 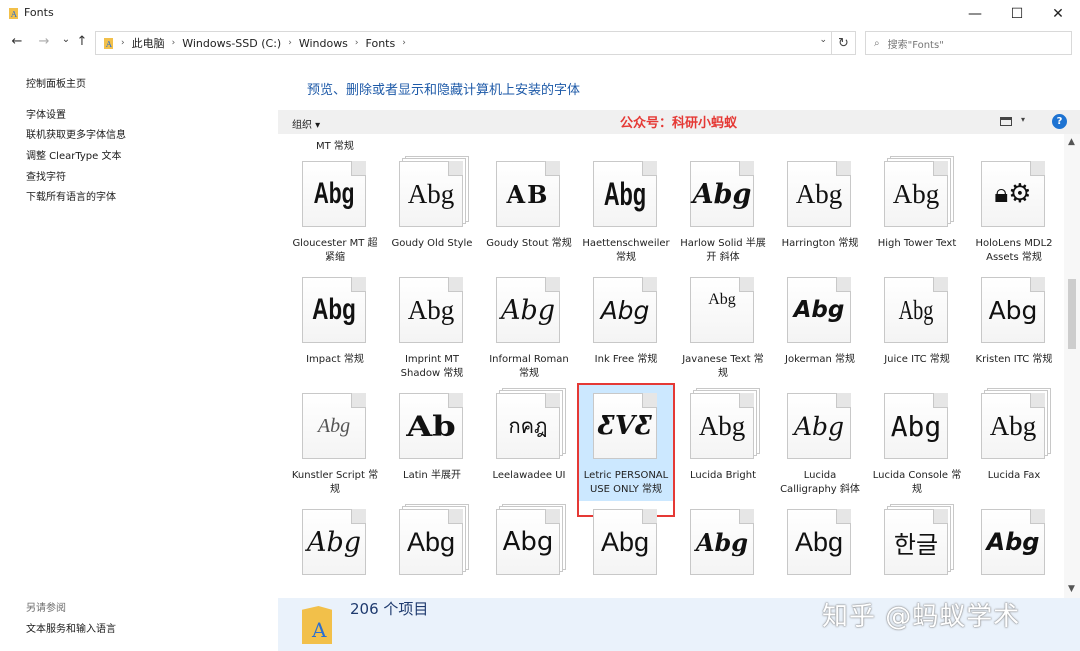 What do you see at coordinates (1071, 589) in the screenshot?
I see `scroll-down-icon: ▼` at bounding box center [1071, 589].